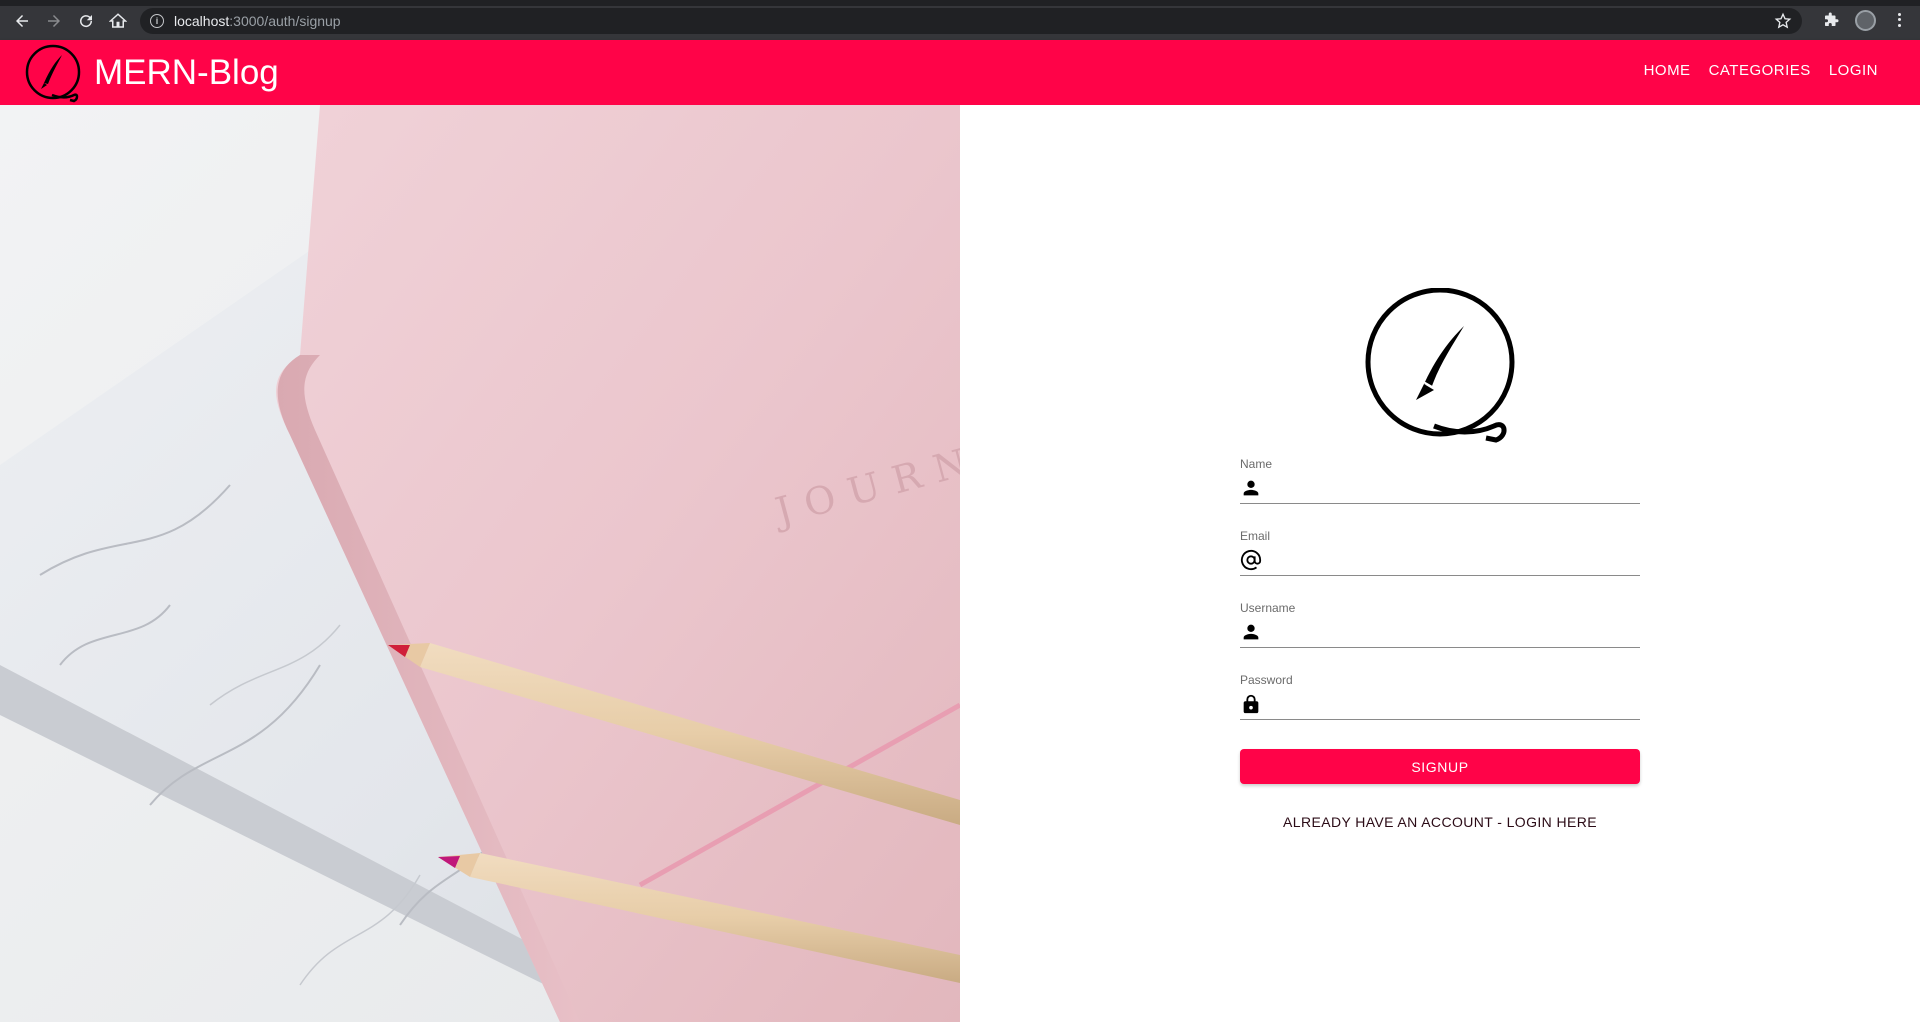 The height and width of the screenshot is (1022, 1920). I want to click on username-field: Username, so click(1440, 627).